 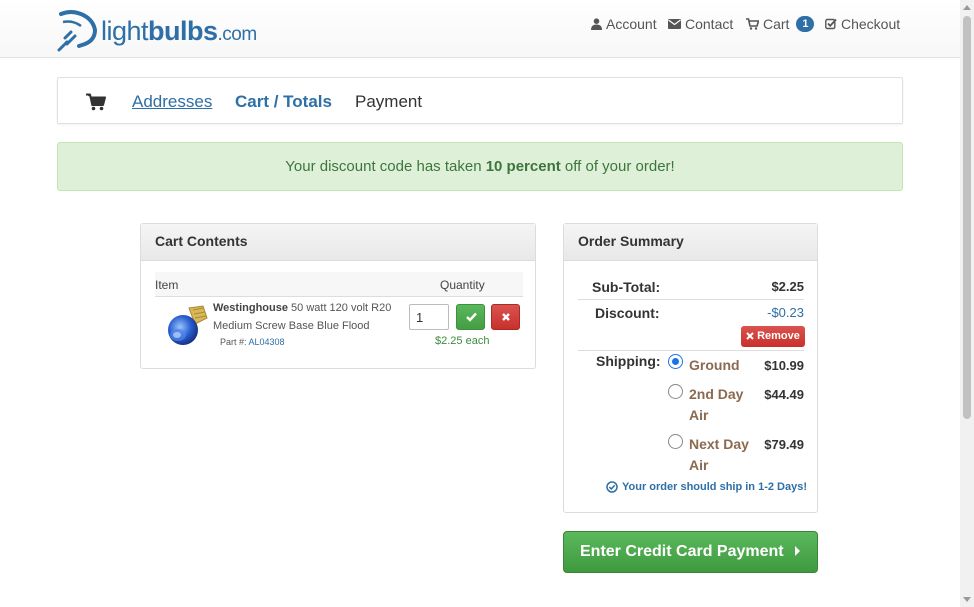 I want to click on table-header-divider, so click(x=339, y=296).